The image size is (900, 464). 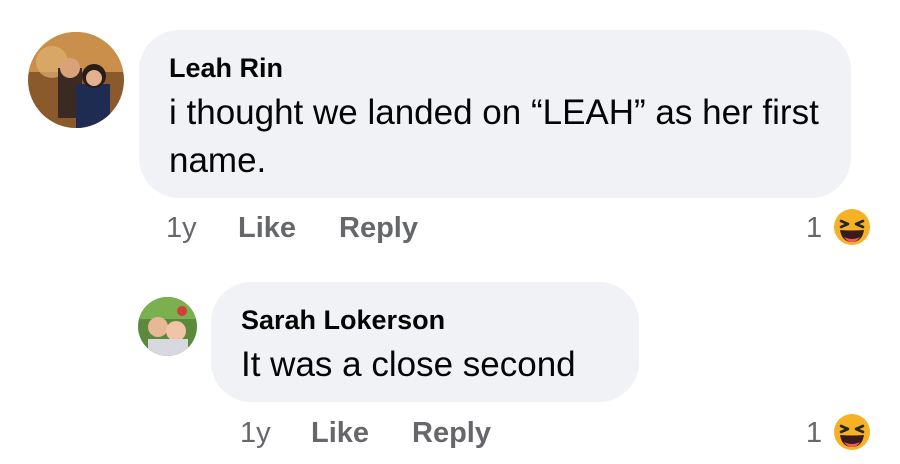 I want to click on comment-author: Leah Rin, so click(x=226, y=68).